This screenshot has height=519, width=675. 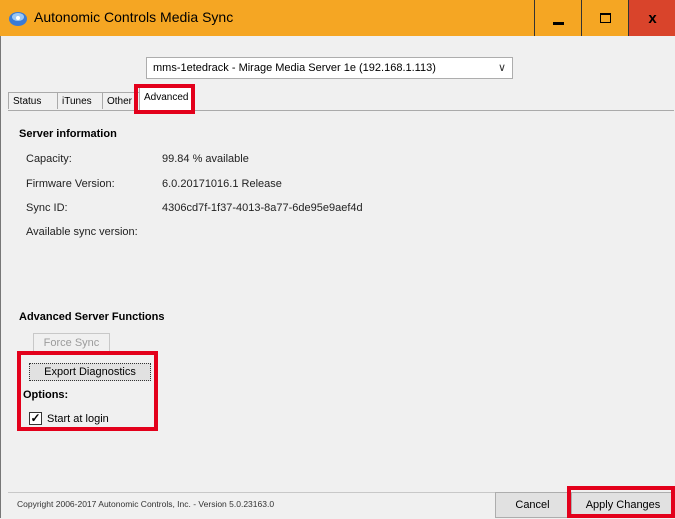 I want to click on force-sync-button: Force Sync, so click(x=71, y=343).